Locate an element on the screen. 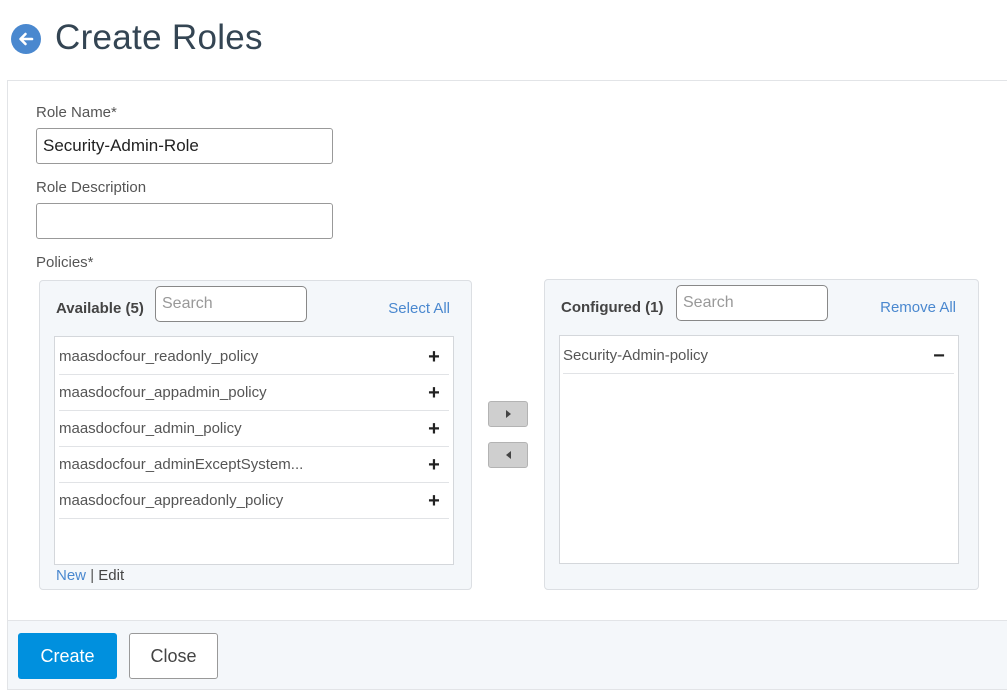 Image resolution: width=1007 pixels, height=700 pixels. edit-policy-link: Edit is located at coordinates (111, 575).